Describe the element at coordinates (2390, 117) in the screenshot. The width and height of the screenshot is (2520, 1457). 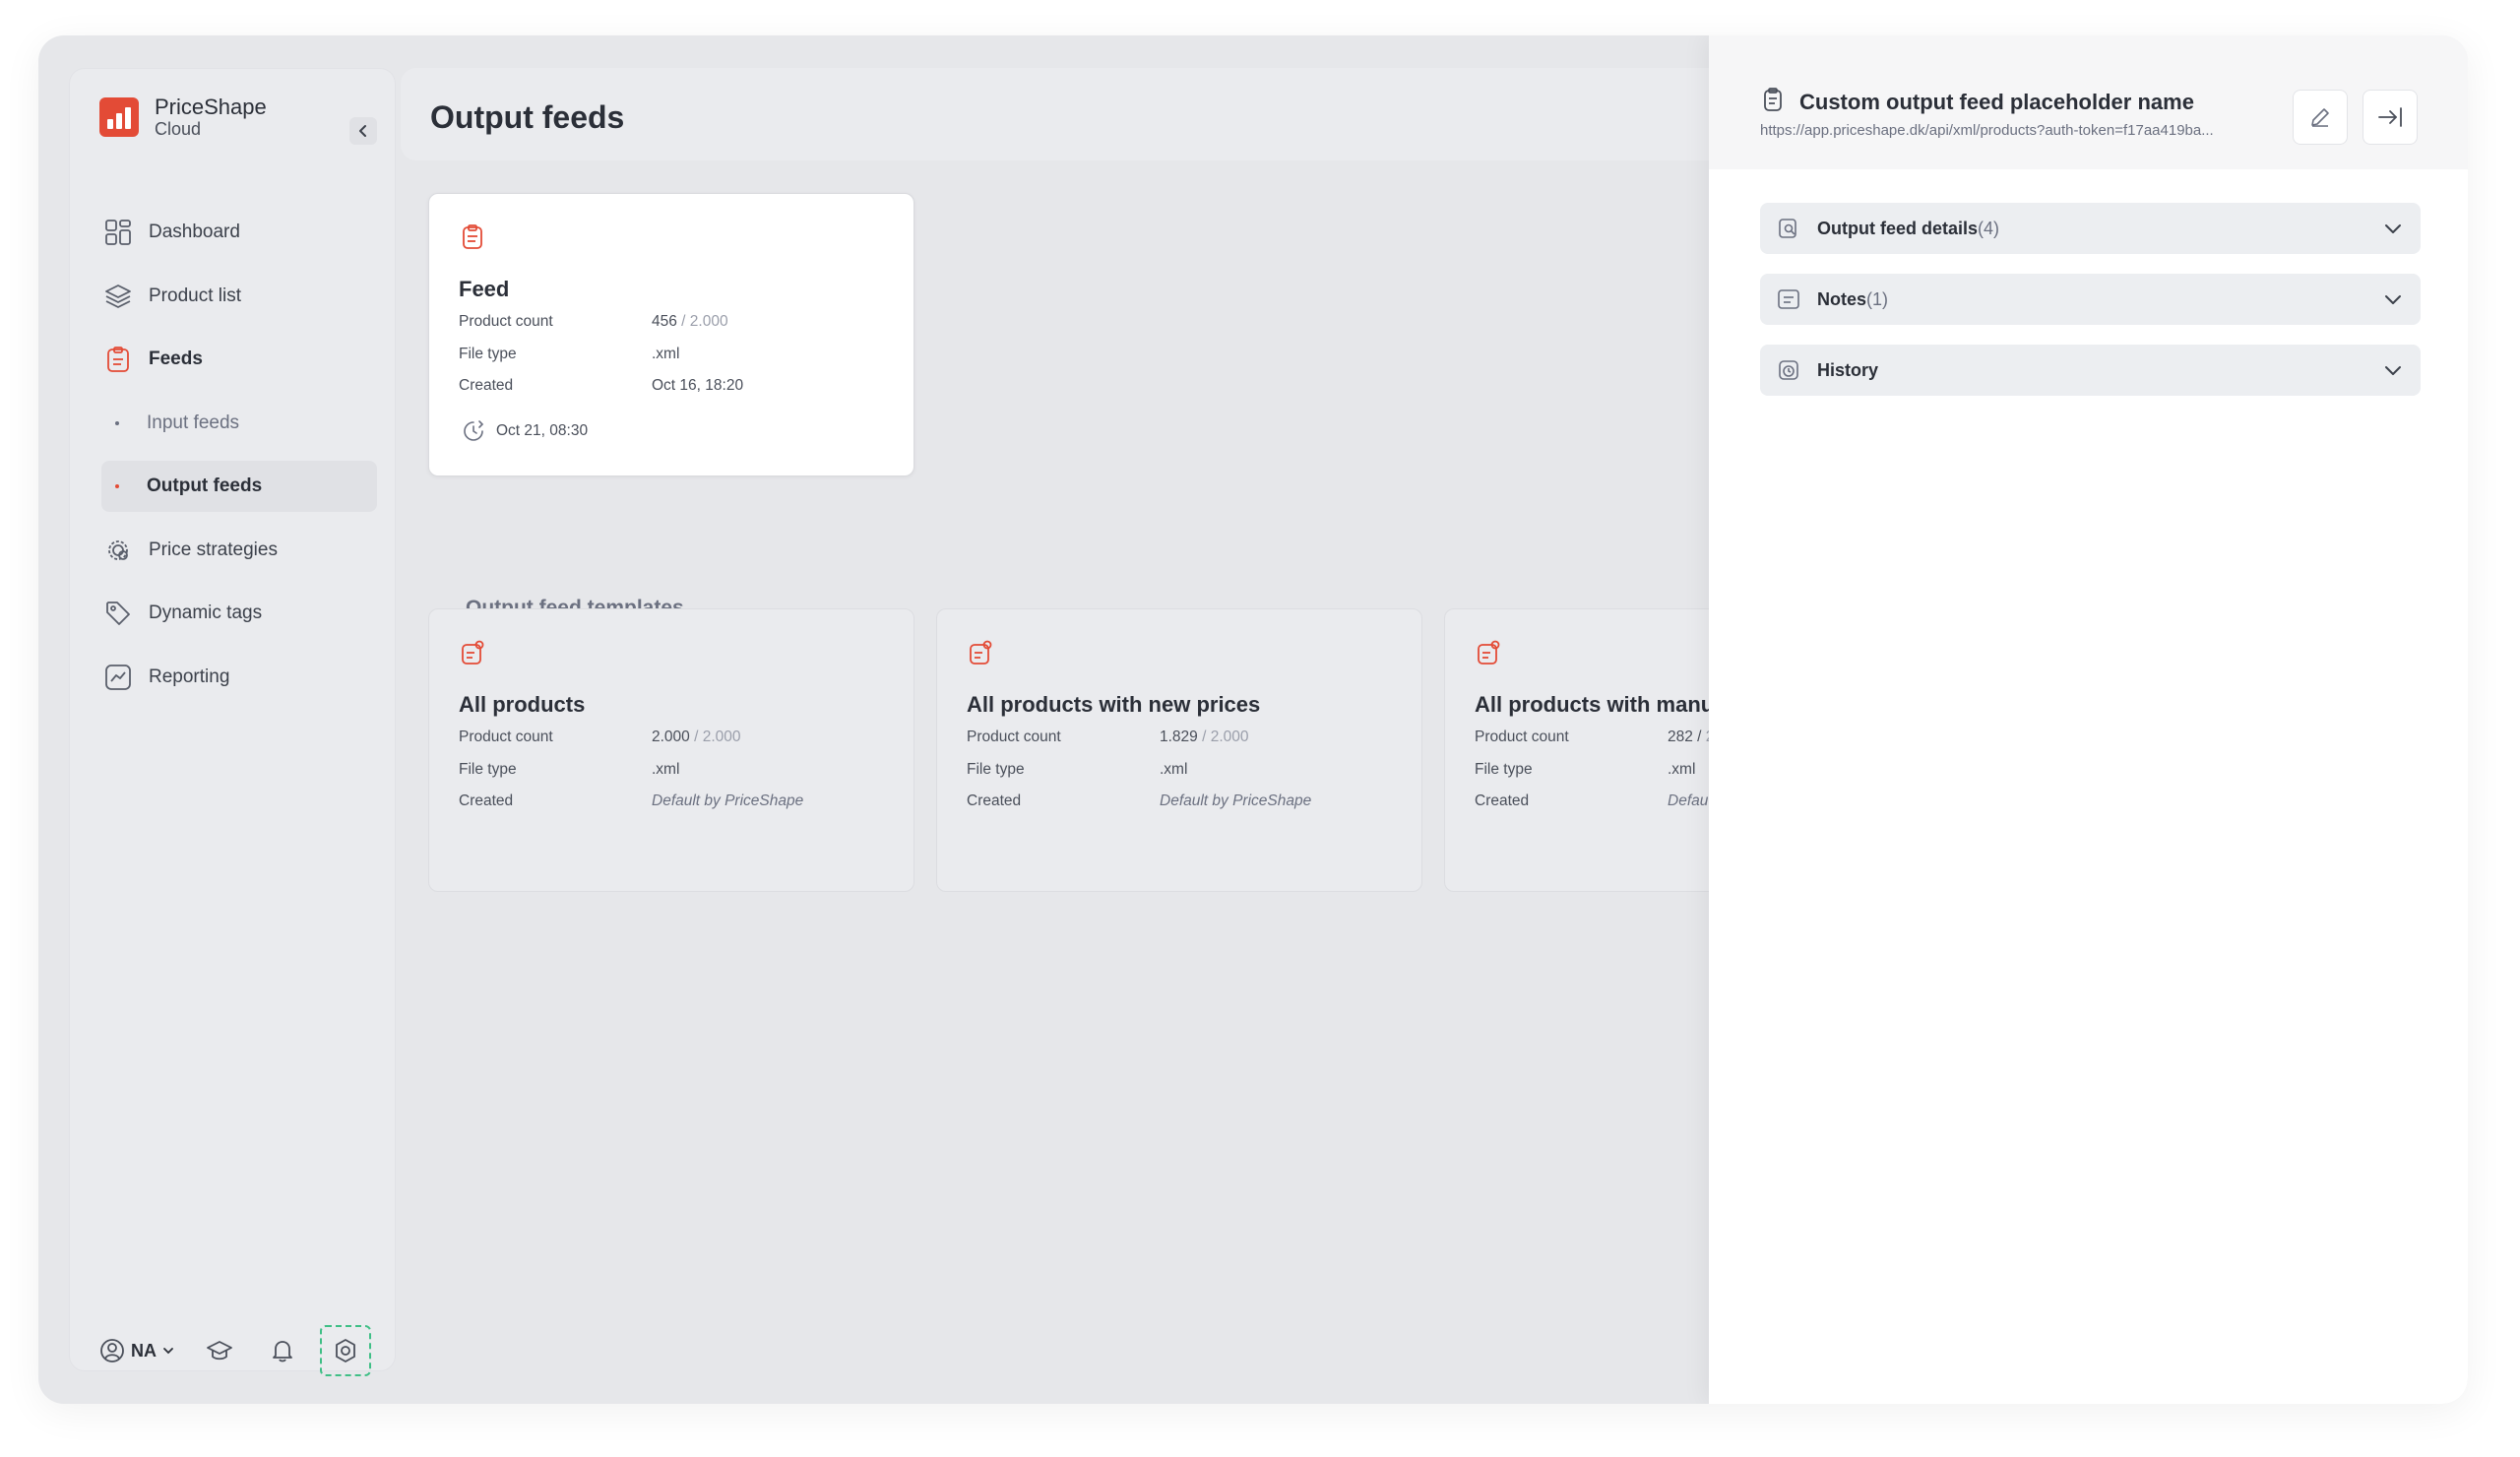
I see `close-panel-button` at that location.